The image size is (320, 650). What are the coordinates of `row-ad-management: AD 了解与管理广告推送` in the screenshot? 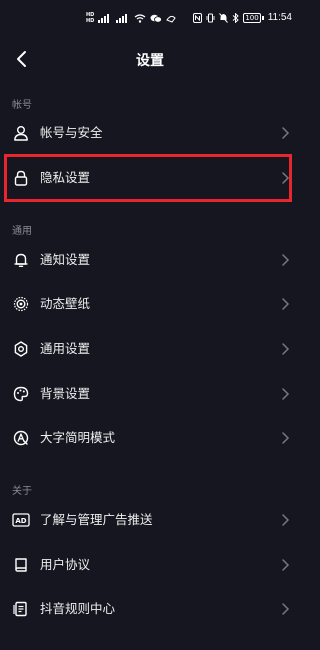 It's located at (150, 520).